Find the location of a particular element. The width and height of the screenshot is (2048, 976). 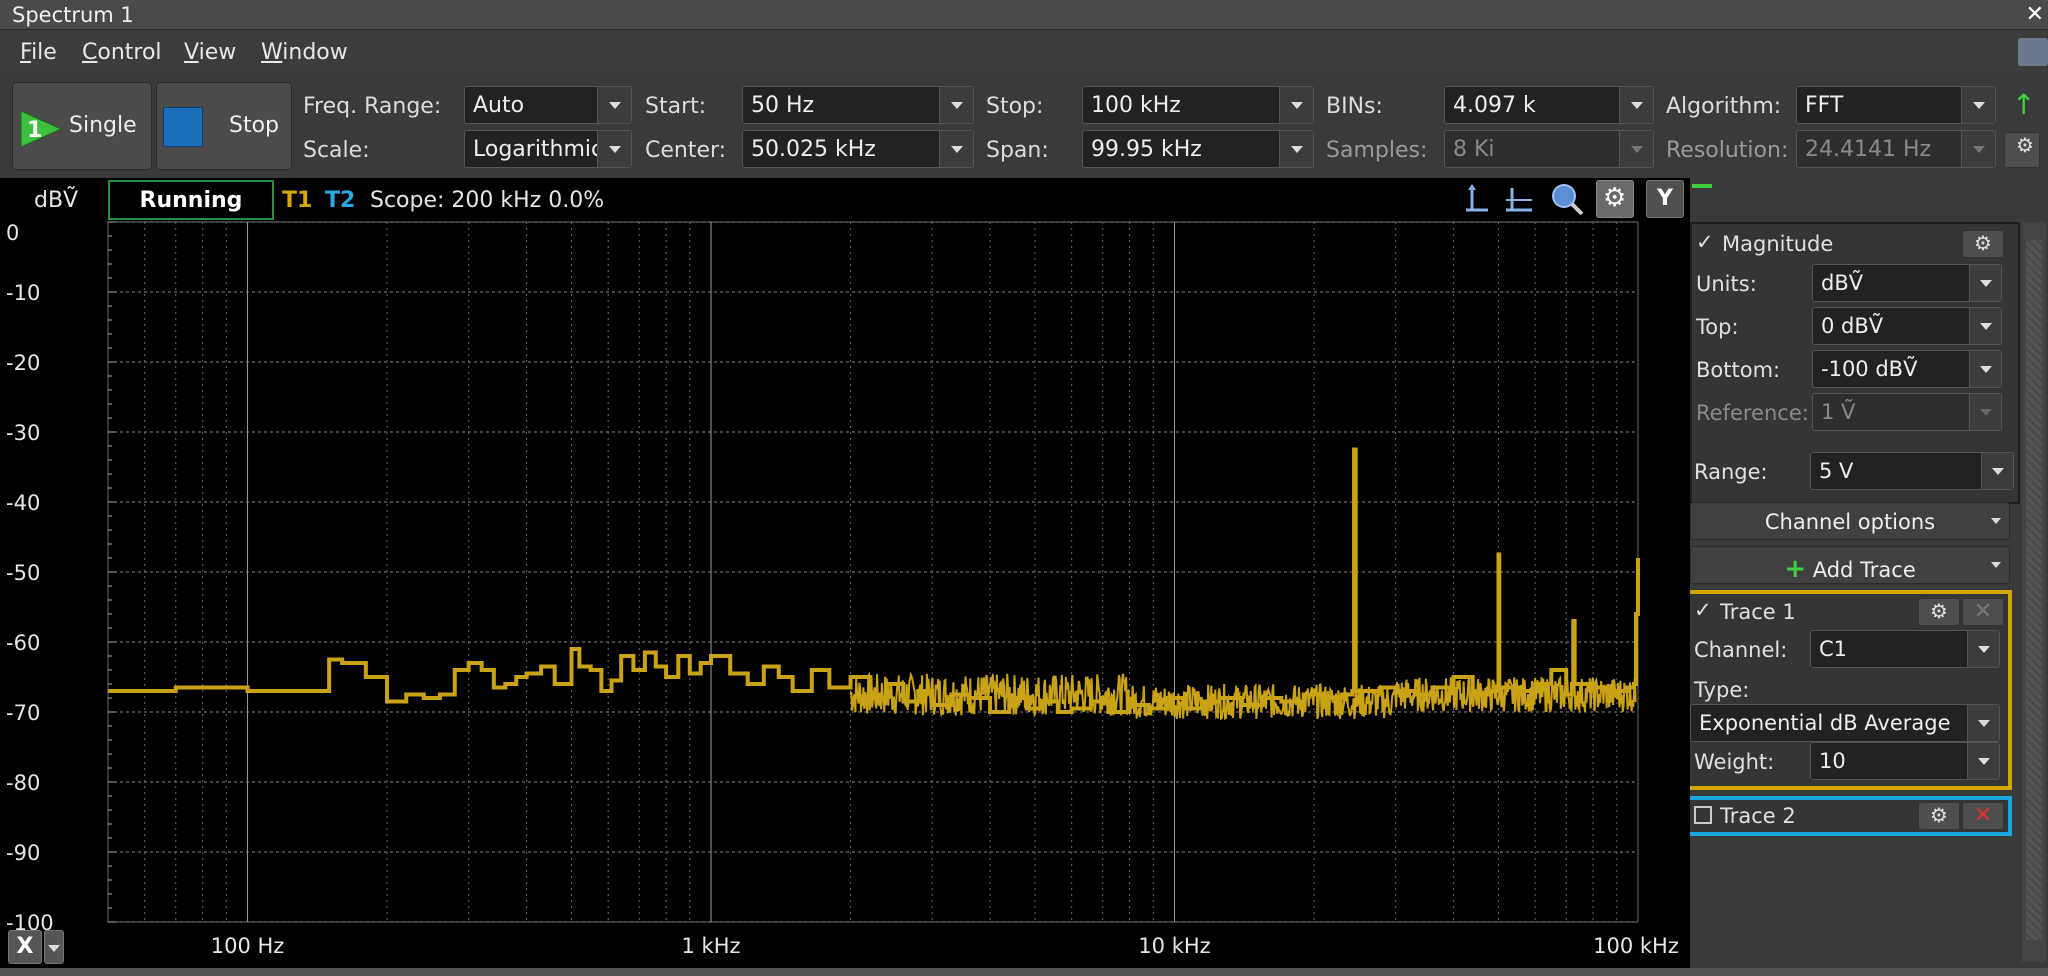

channel-select: C1 is located at coordinates (1905, 649).